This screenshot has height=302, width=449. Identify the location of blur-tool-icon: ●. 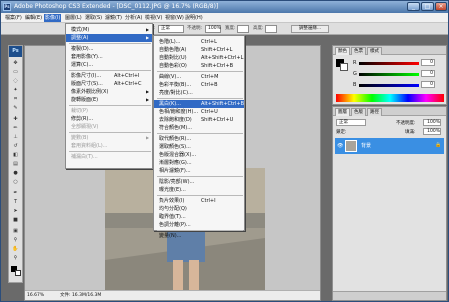
(15, 173).